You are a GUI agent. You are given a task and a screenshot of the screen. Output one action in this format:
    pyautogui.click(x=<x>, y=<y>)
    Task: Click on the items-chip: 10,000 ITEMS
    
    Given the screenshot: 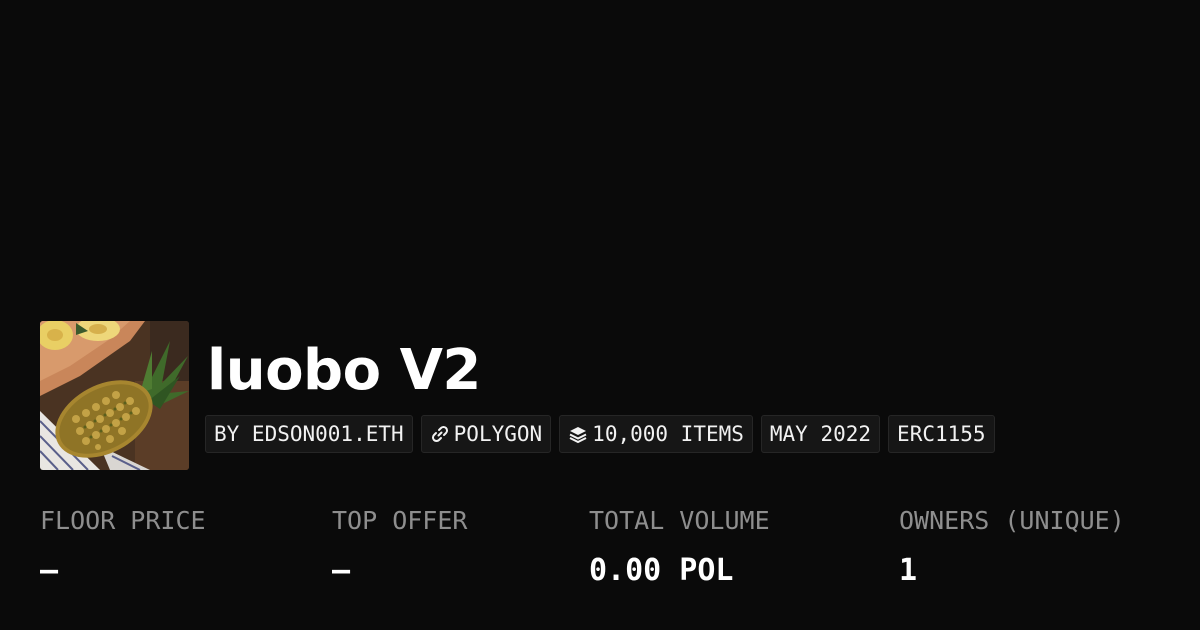 What is the action you would take?
    pyautogui.click(x=656, y=434)
    